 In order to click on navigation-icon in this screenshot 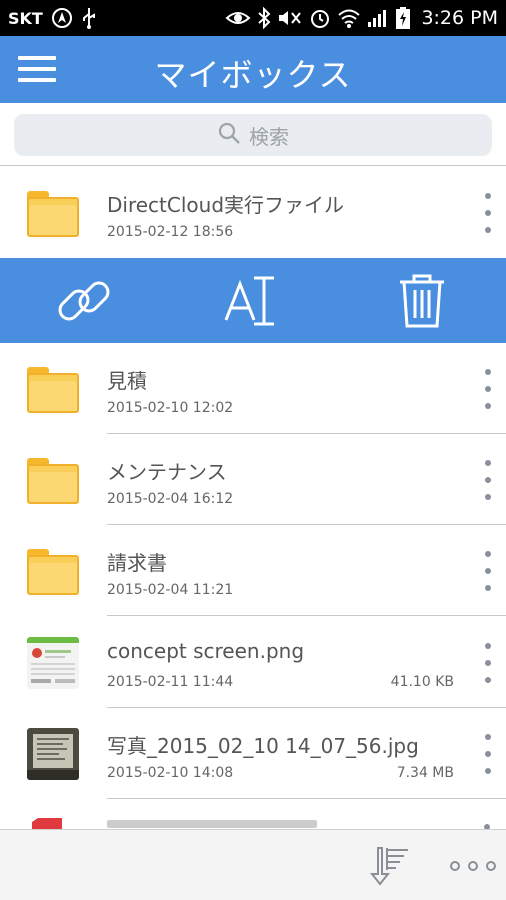, I will do `click(62, 18)`.